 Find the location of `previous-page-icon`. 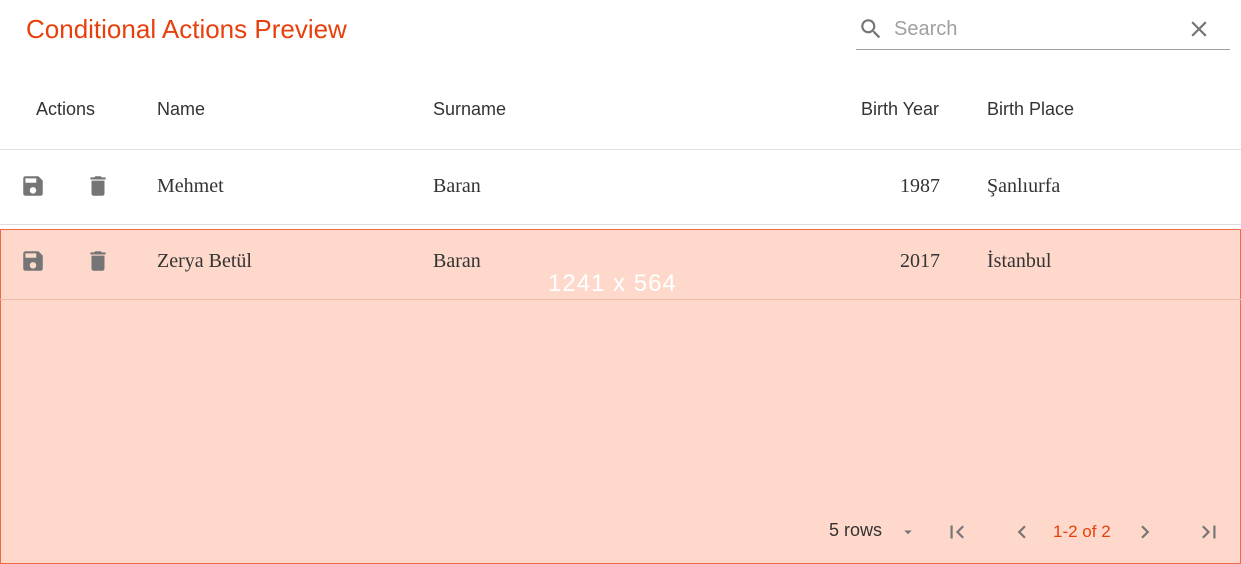

previous-page-icon is located at coordinates (1022, 534).